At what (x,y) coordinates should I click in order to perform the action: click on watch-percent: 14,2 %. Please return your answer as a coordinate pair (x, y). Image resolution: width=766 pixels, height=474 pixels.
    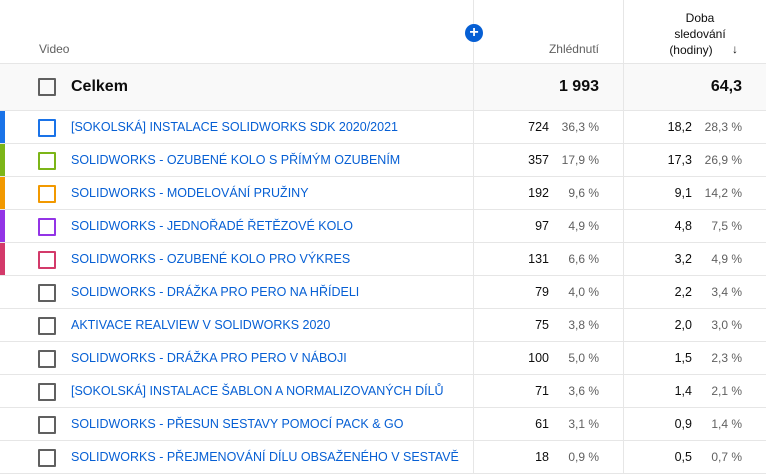
    Looking at the image, I should click on (723, 193).